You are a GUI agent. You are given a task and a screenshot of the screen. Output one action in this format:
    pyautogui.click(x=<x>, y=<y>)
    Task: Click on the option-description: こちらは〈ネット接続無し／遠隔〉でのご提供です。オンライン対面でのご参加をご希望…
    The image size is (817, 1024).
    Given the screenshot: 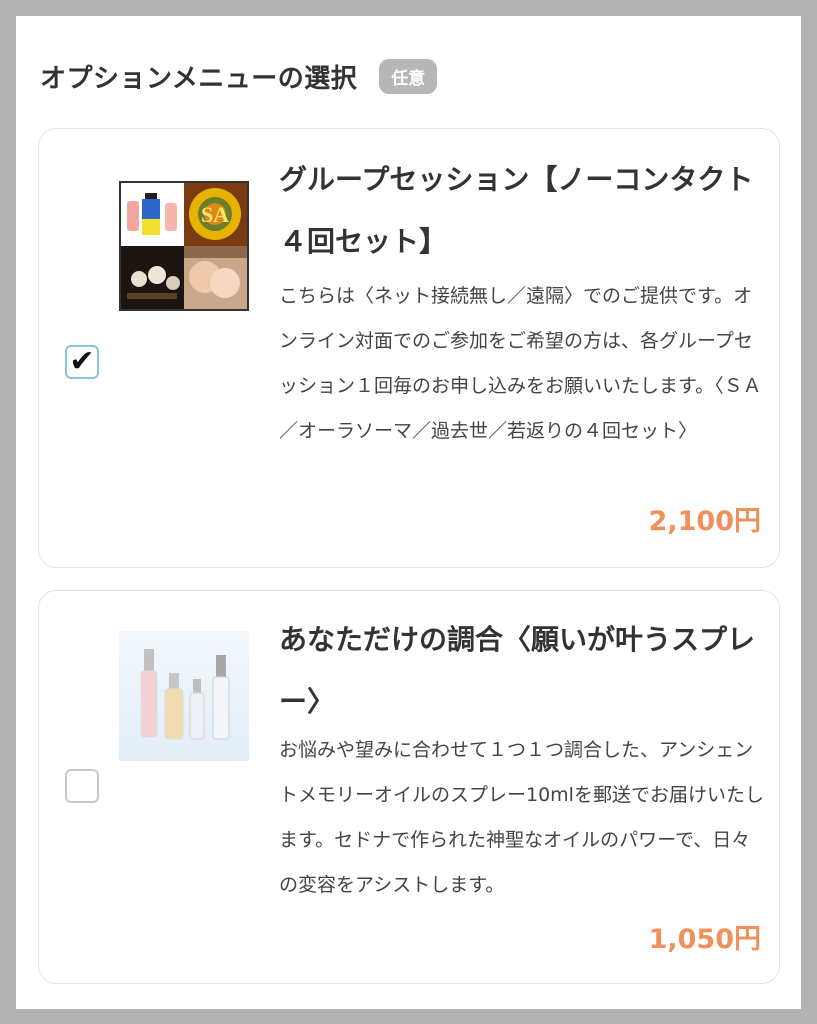 What is the action you would take?
    pyautogui.click(x=520, y=363)
    